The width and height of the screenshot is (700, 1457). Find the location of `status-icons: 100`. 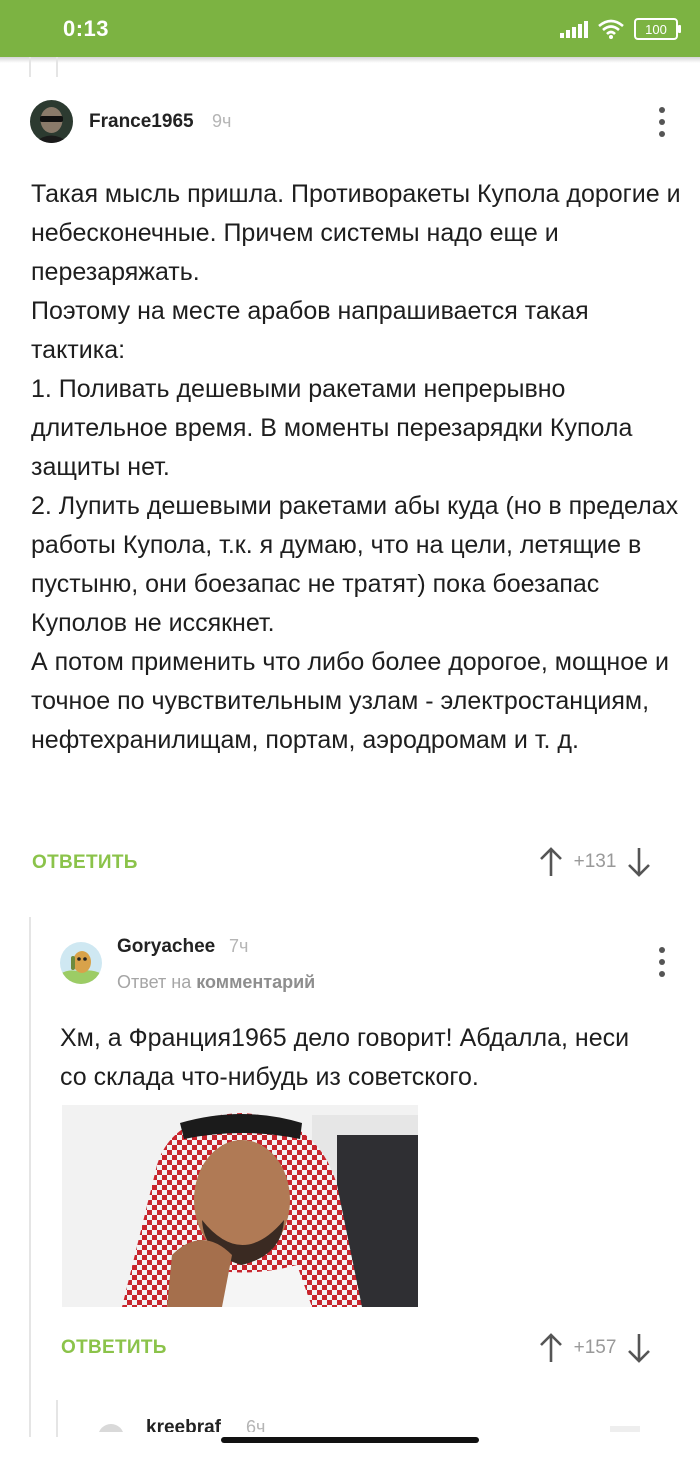

status-icons: 100 is located at coordinates (620, 29).